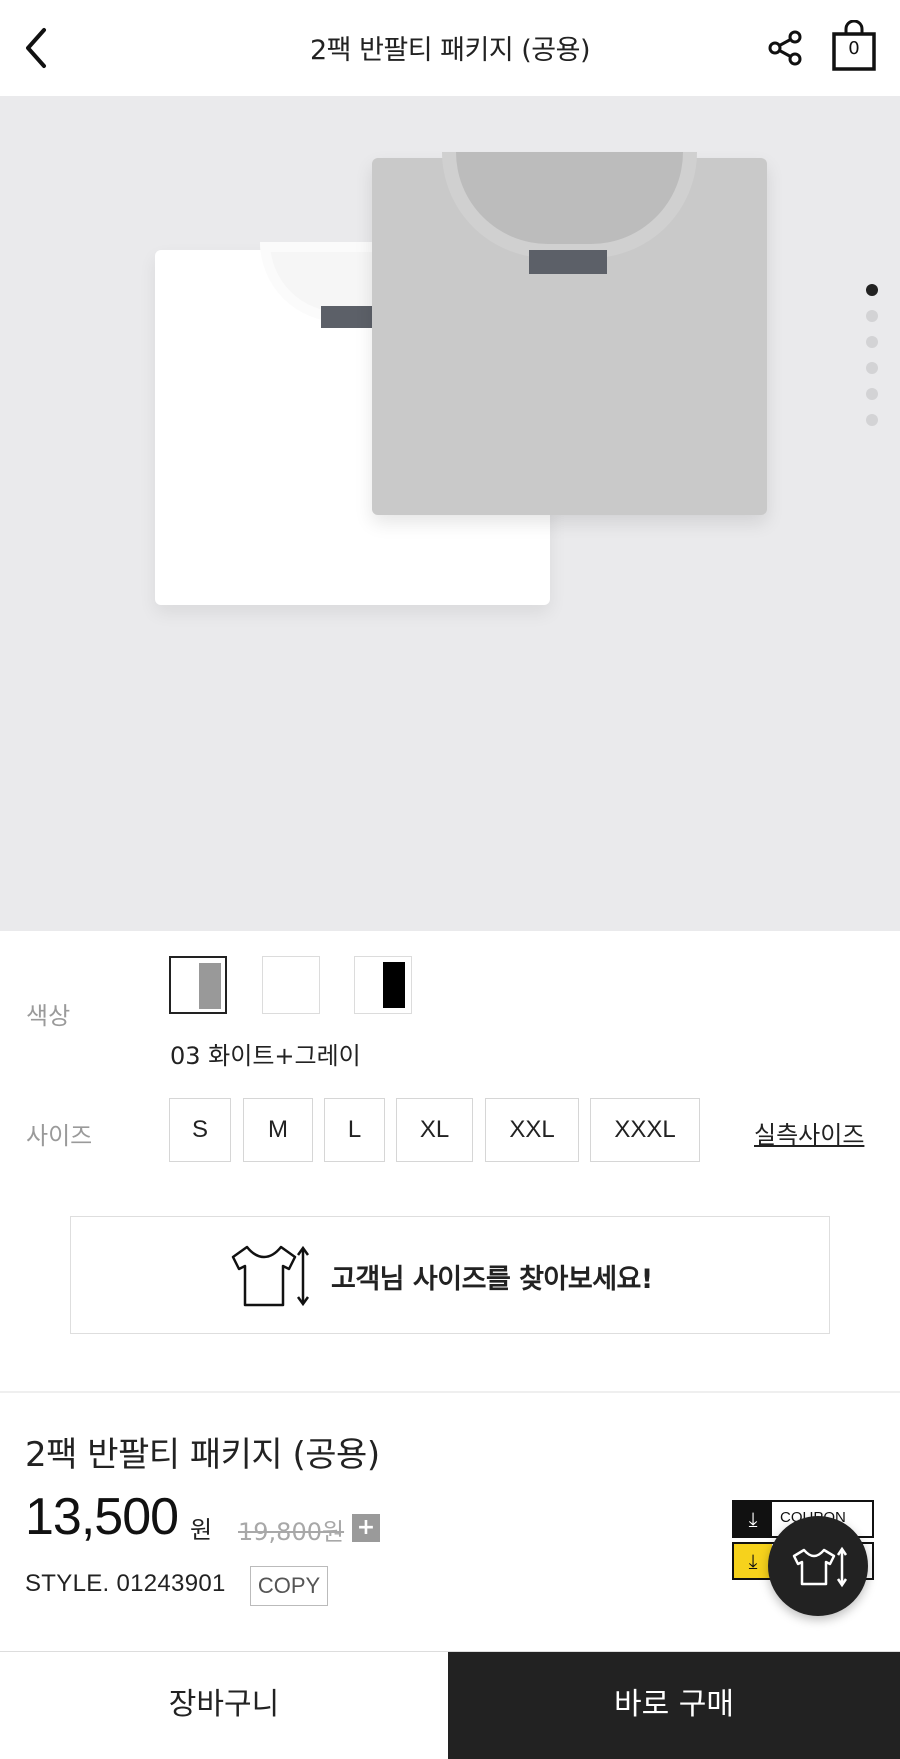 The width and height of the screenshot is (900, 1759). I want to click on size-option-xl: XL, so click(434, 1130).